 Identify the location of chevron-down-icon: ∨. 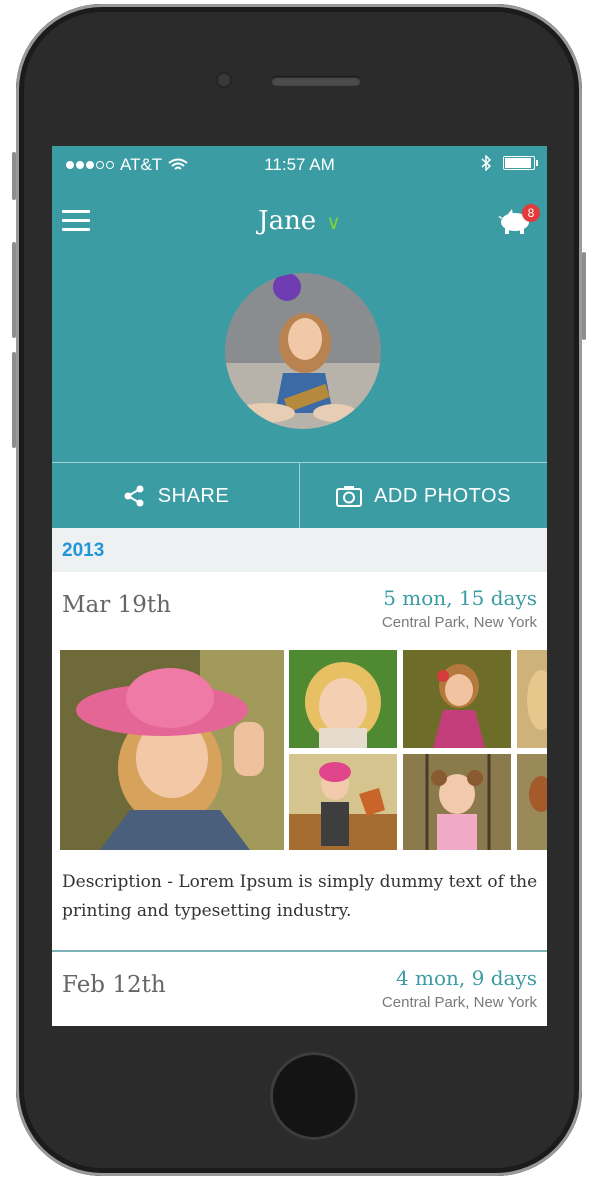
(333, 222).